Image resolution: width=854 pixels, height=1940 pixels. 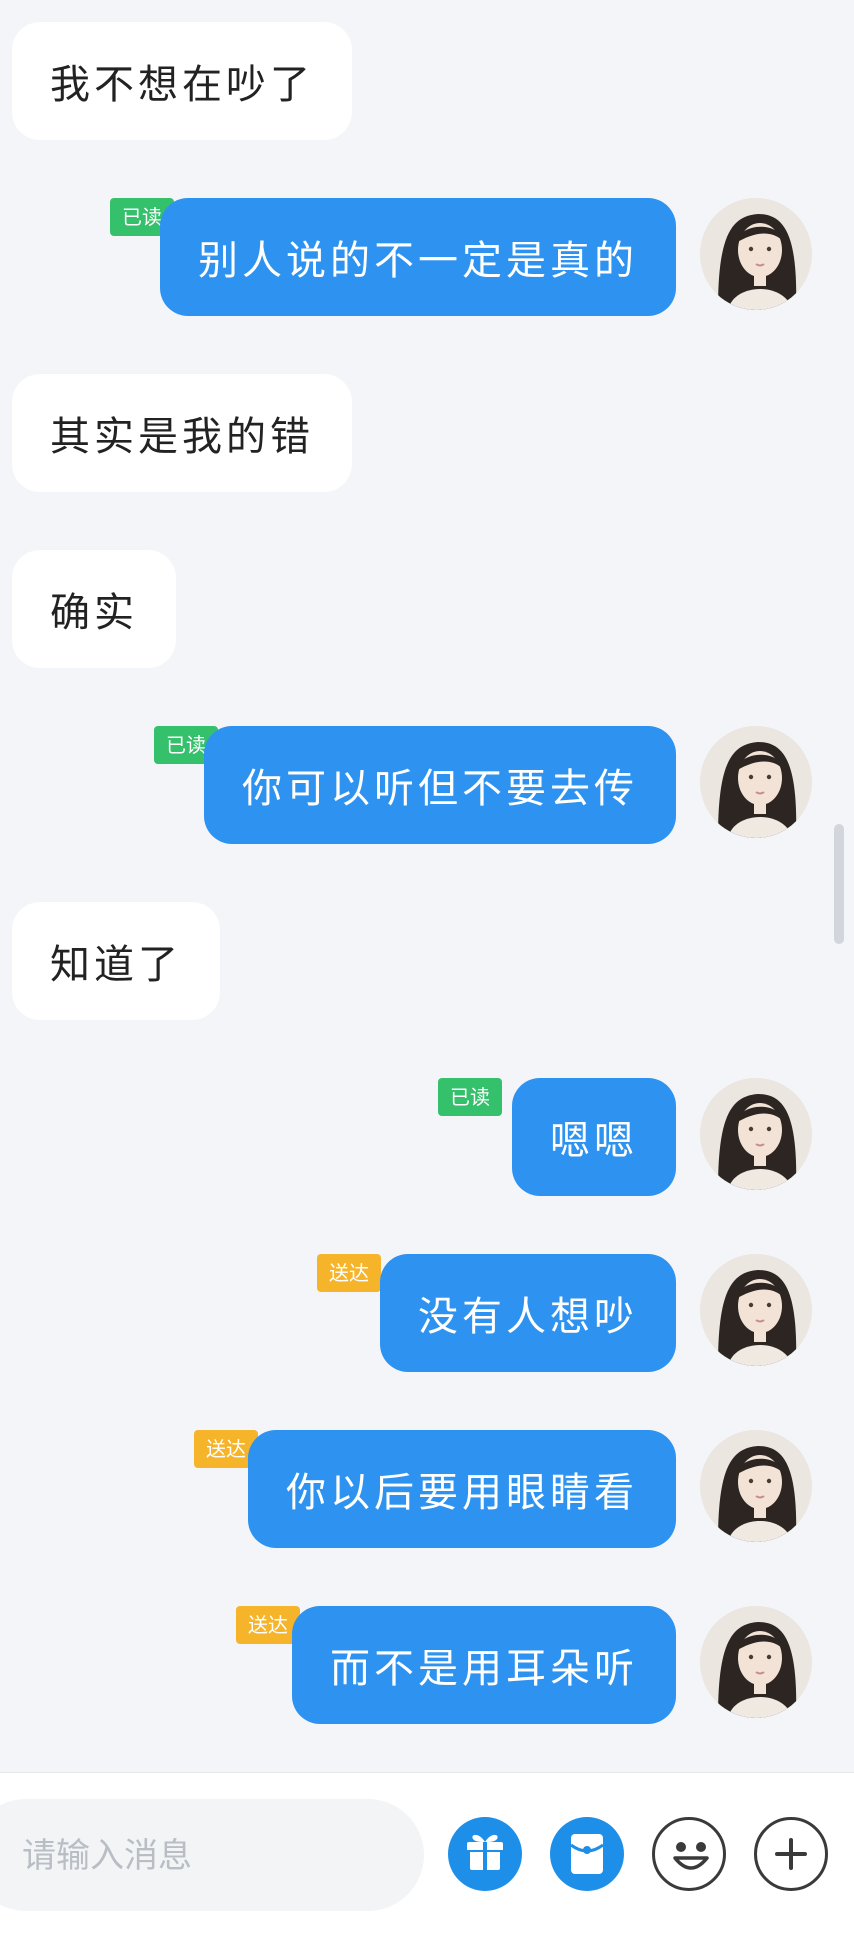 I want to click on message-outgoing: 送达 没有人想吵, so click(x=427, y=1313).